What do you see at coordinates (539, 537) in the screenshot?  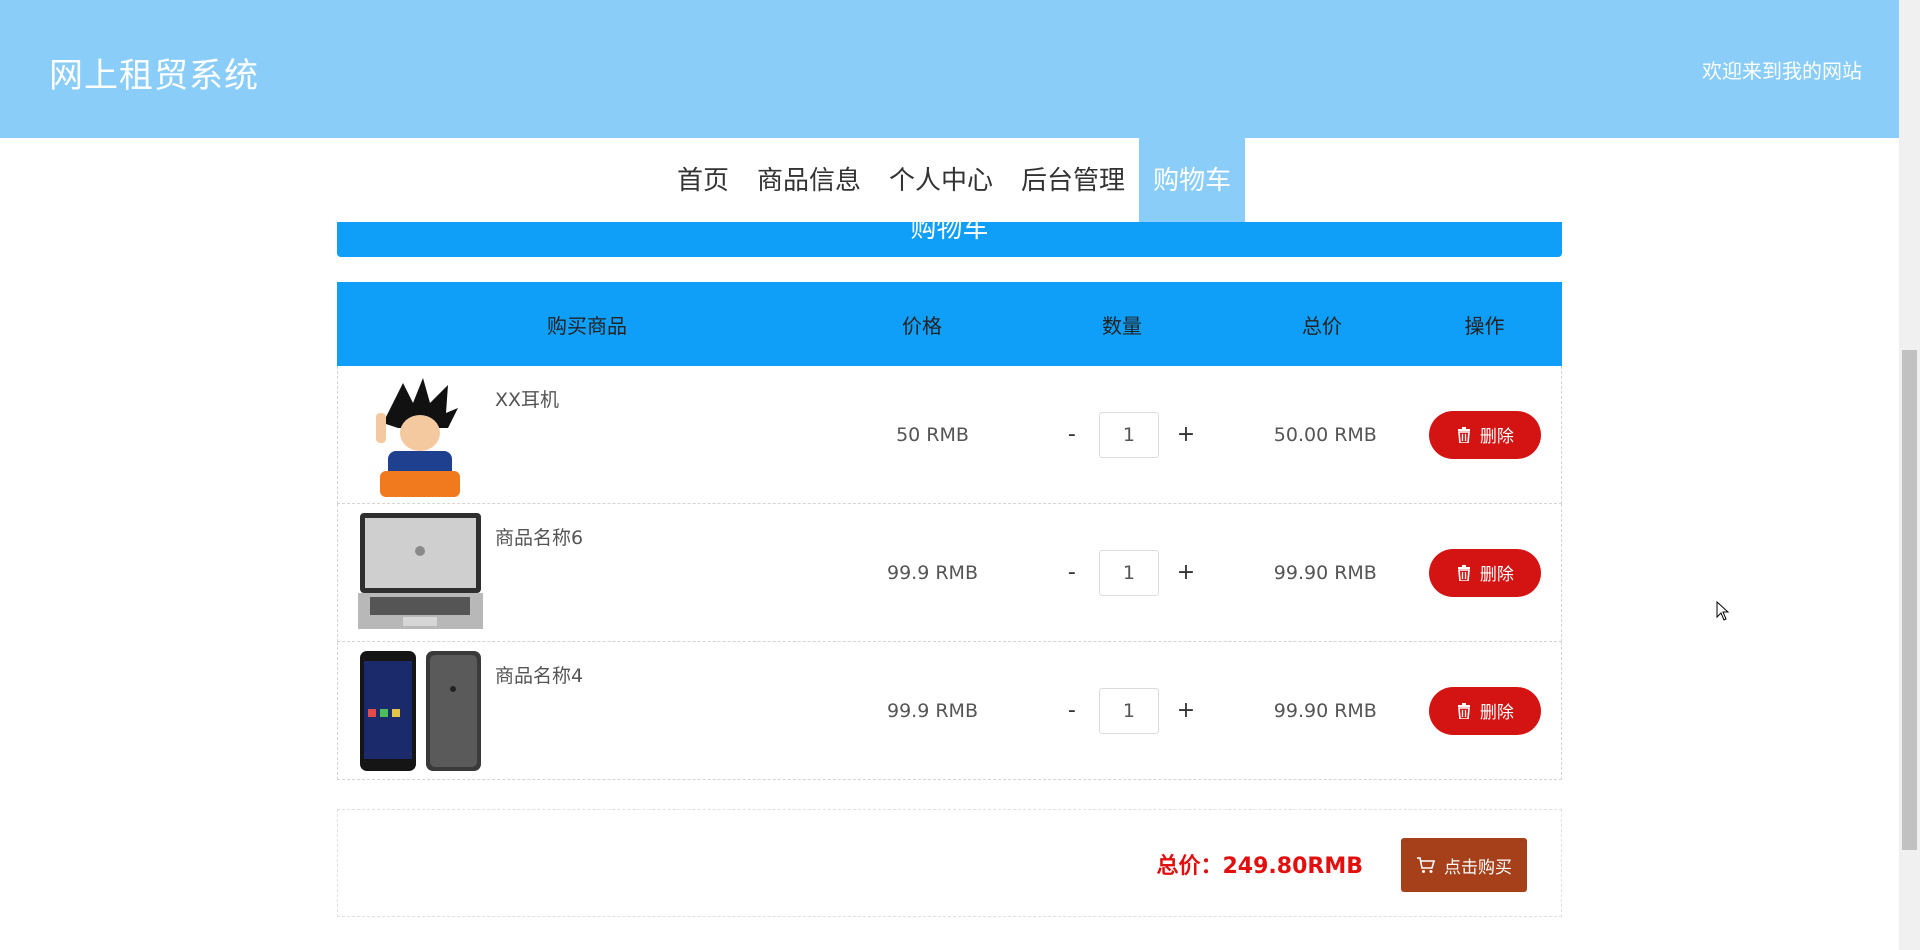 I see `product-name: 商品名称6` at bounding box center [539, 537].